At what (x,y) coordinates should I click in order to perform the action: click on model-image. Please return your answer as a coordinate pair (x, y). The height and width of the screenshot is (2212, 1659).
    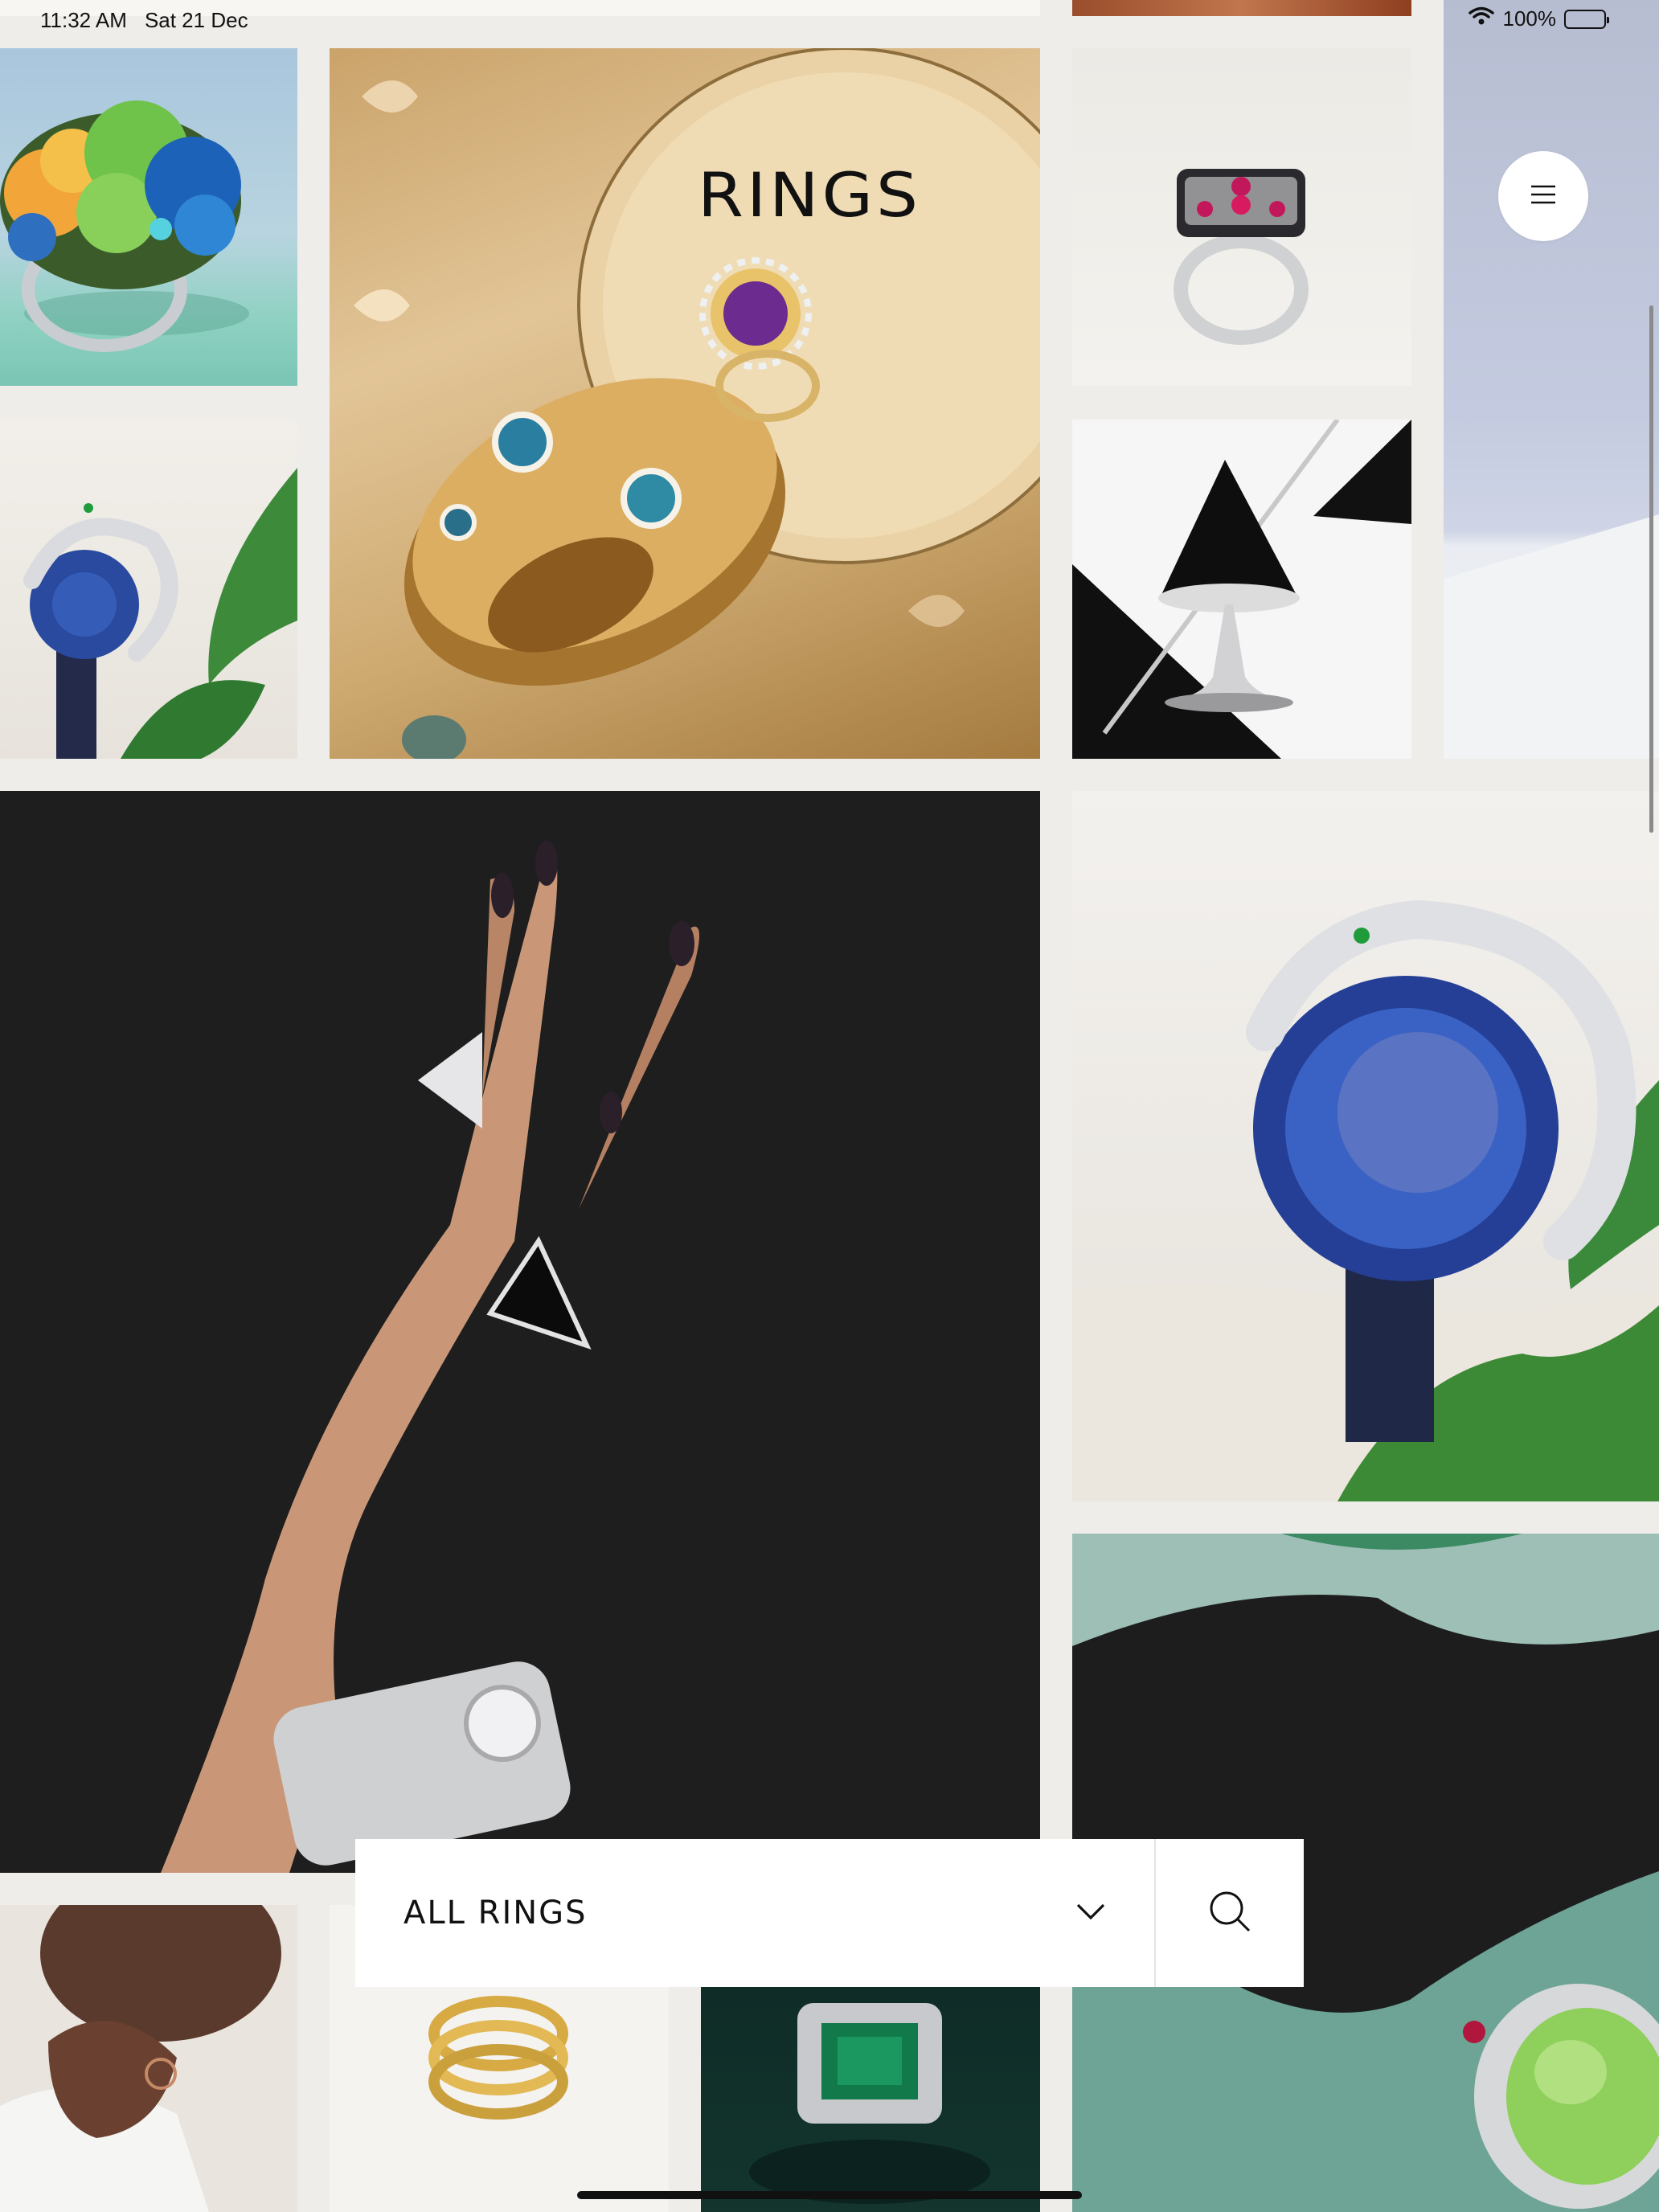
    Looking at the image, I should click on (140, 2058).